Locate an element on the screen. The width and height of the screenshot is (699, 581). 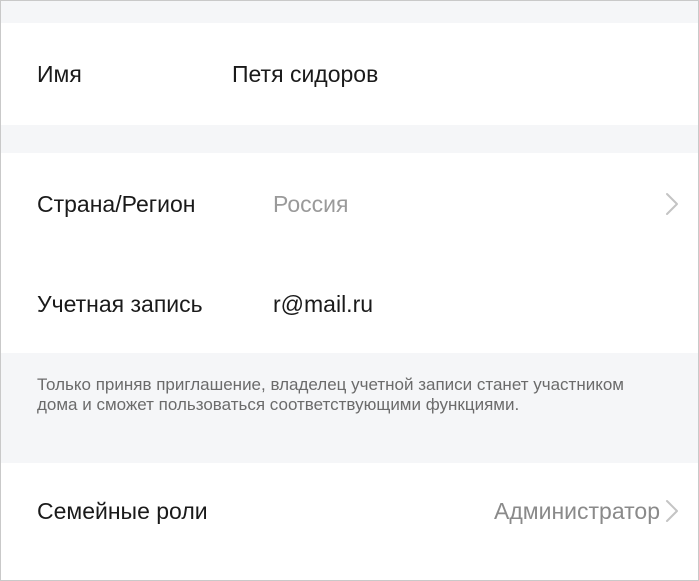
account-value: r@mail.ru is located at coordinates (323, 303).